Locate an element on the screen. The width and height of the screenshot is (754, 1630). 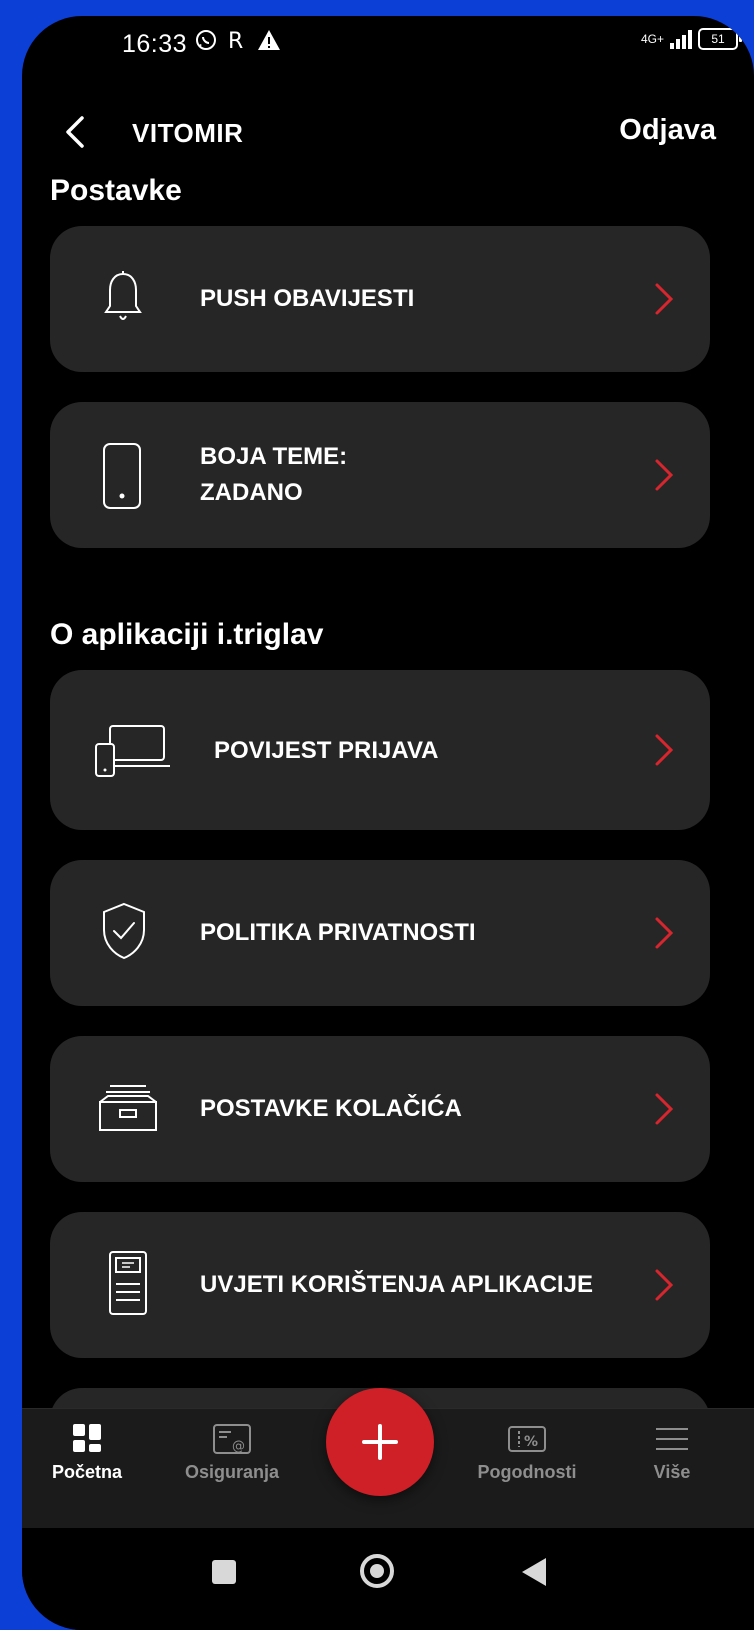
terms-of-use-label: UVJETI KORIŠTENJA APLIKACIJE is located at coordinates (396, 1284).